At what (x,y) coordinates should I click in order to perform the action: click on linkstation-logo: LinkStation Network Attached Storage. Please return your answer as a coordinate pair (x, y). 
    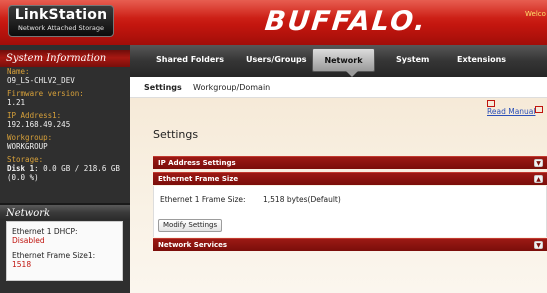
    Looking at the image, I should click on (61, 21).